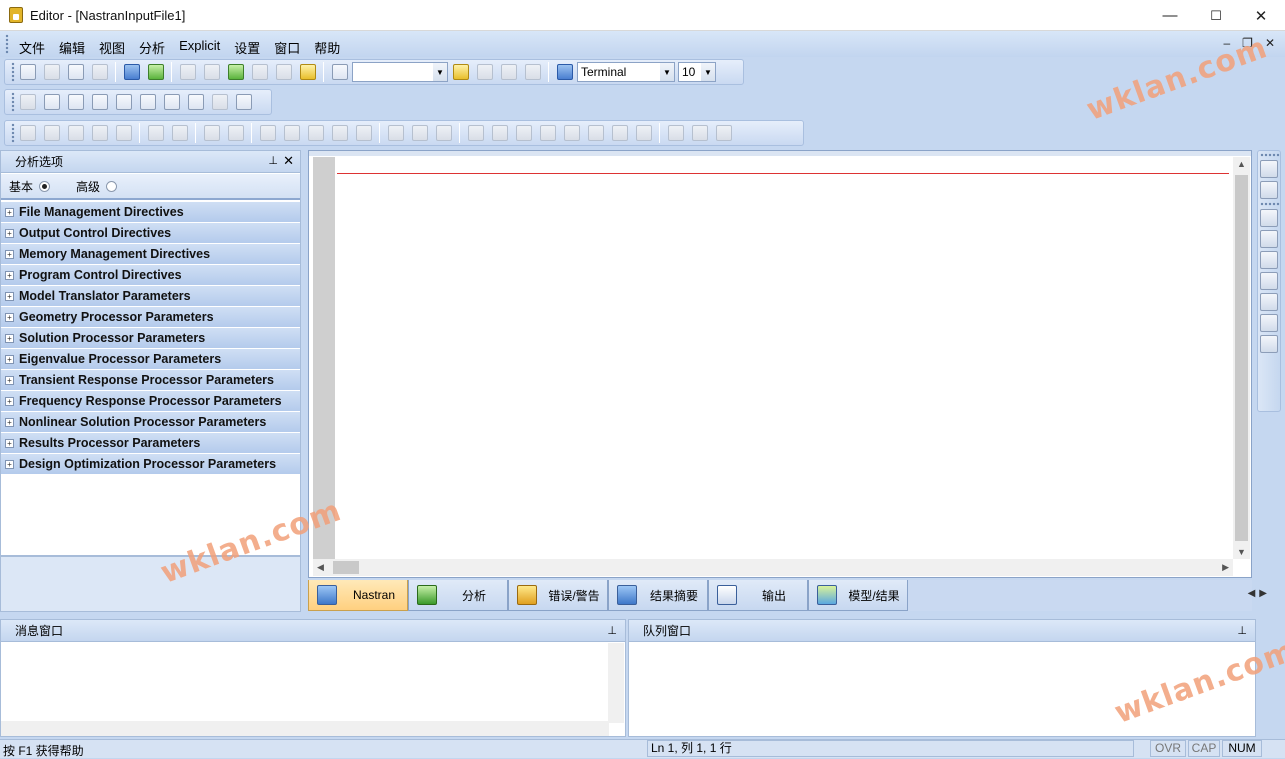  What do you see at coordinates (211, 72) in the screenshot?
I see `copy-icon` at bounding box center [211, 72].